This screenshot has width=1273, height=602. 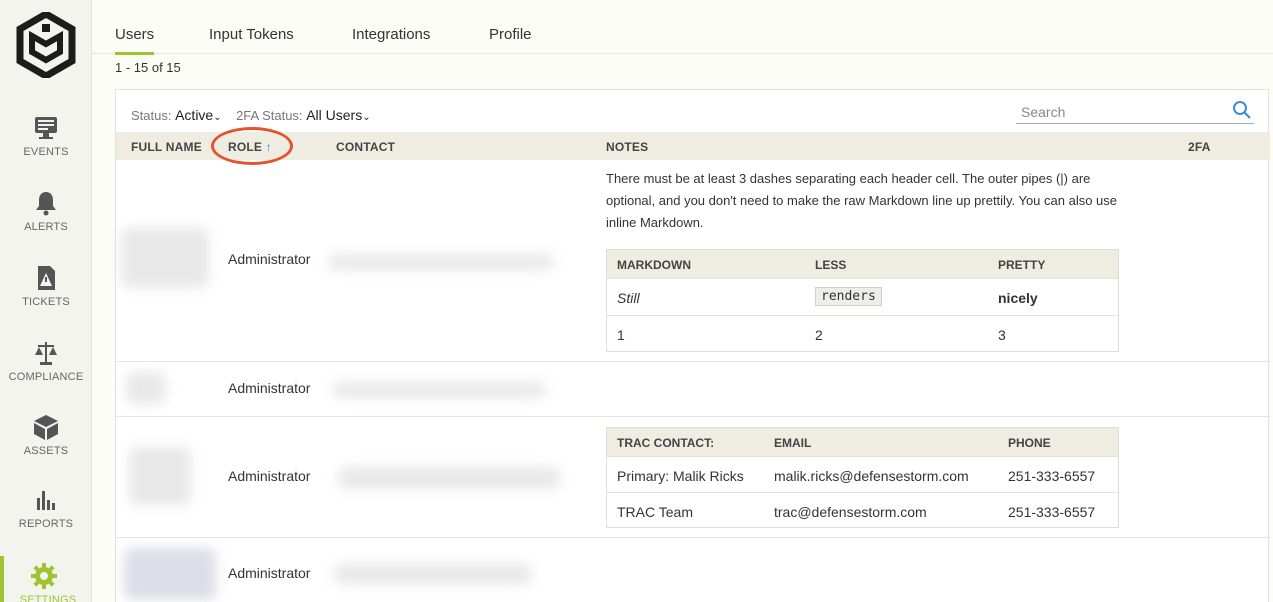 I want to click on sidebar-item-assets: ASSETS, so click(x=46, y=435).